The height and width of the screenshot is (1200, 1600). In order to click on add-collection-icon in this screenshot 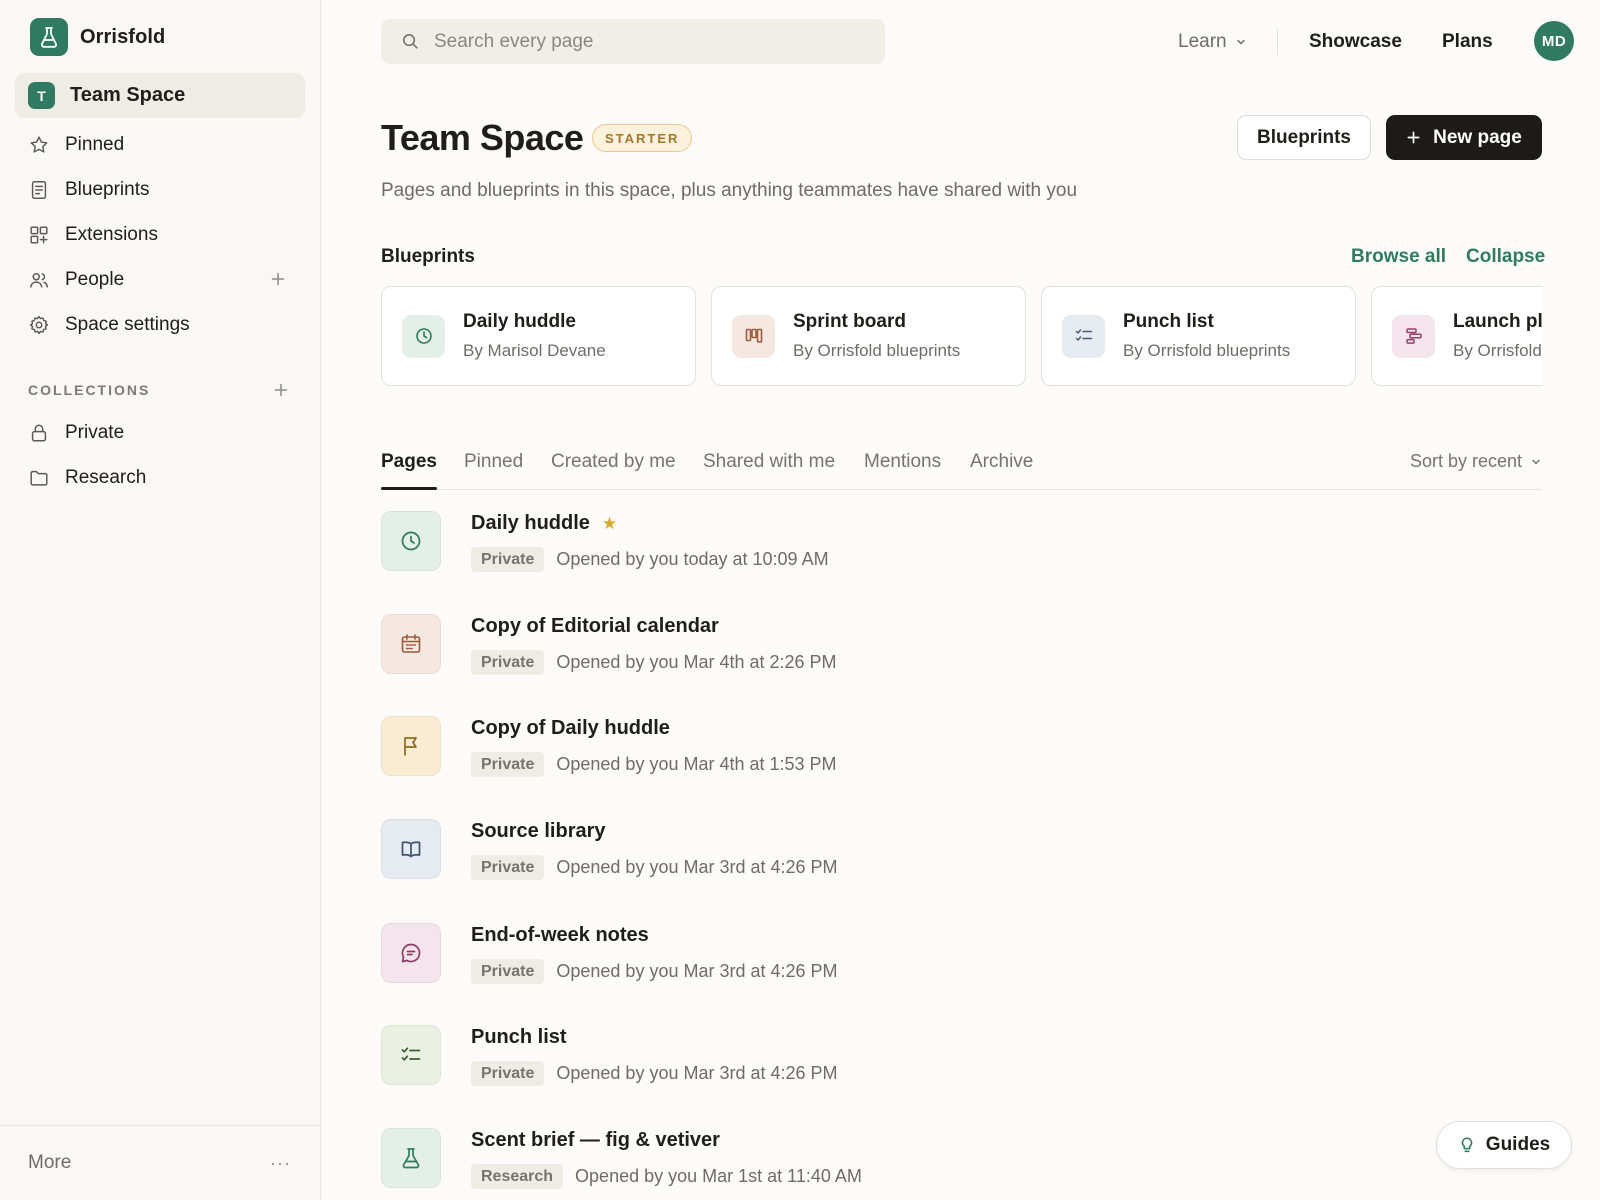, I will do `click(281, 390)`.